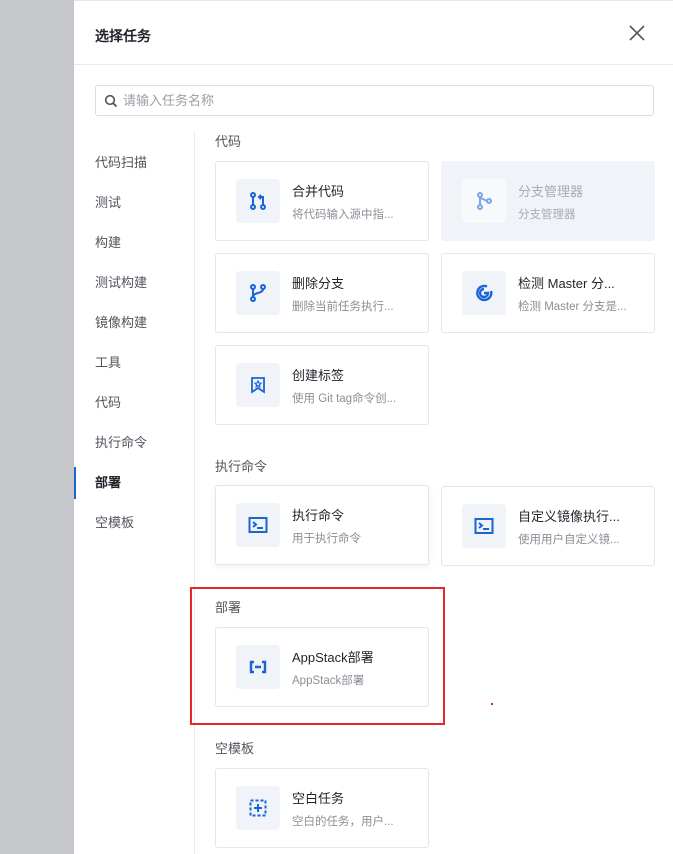  Describe the element at coordinates (484, 293) in the screenshot. I see `detect-icon` at that location.